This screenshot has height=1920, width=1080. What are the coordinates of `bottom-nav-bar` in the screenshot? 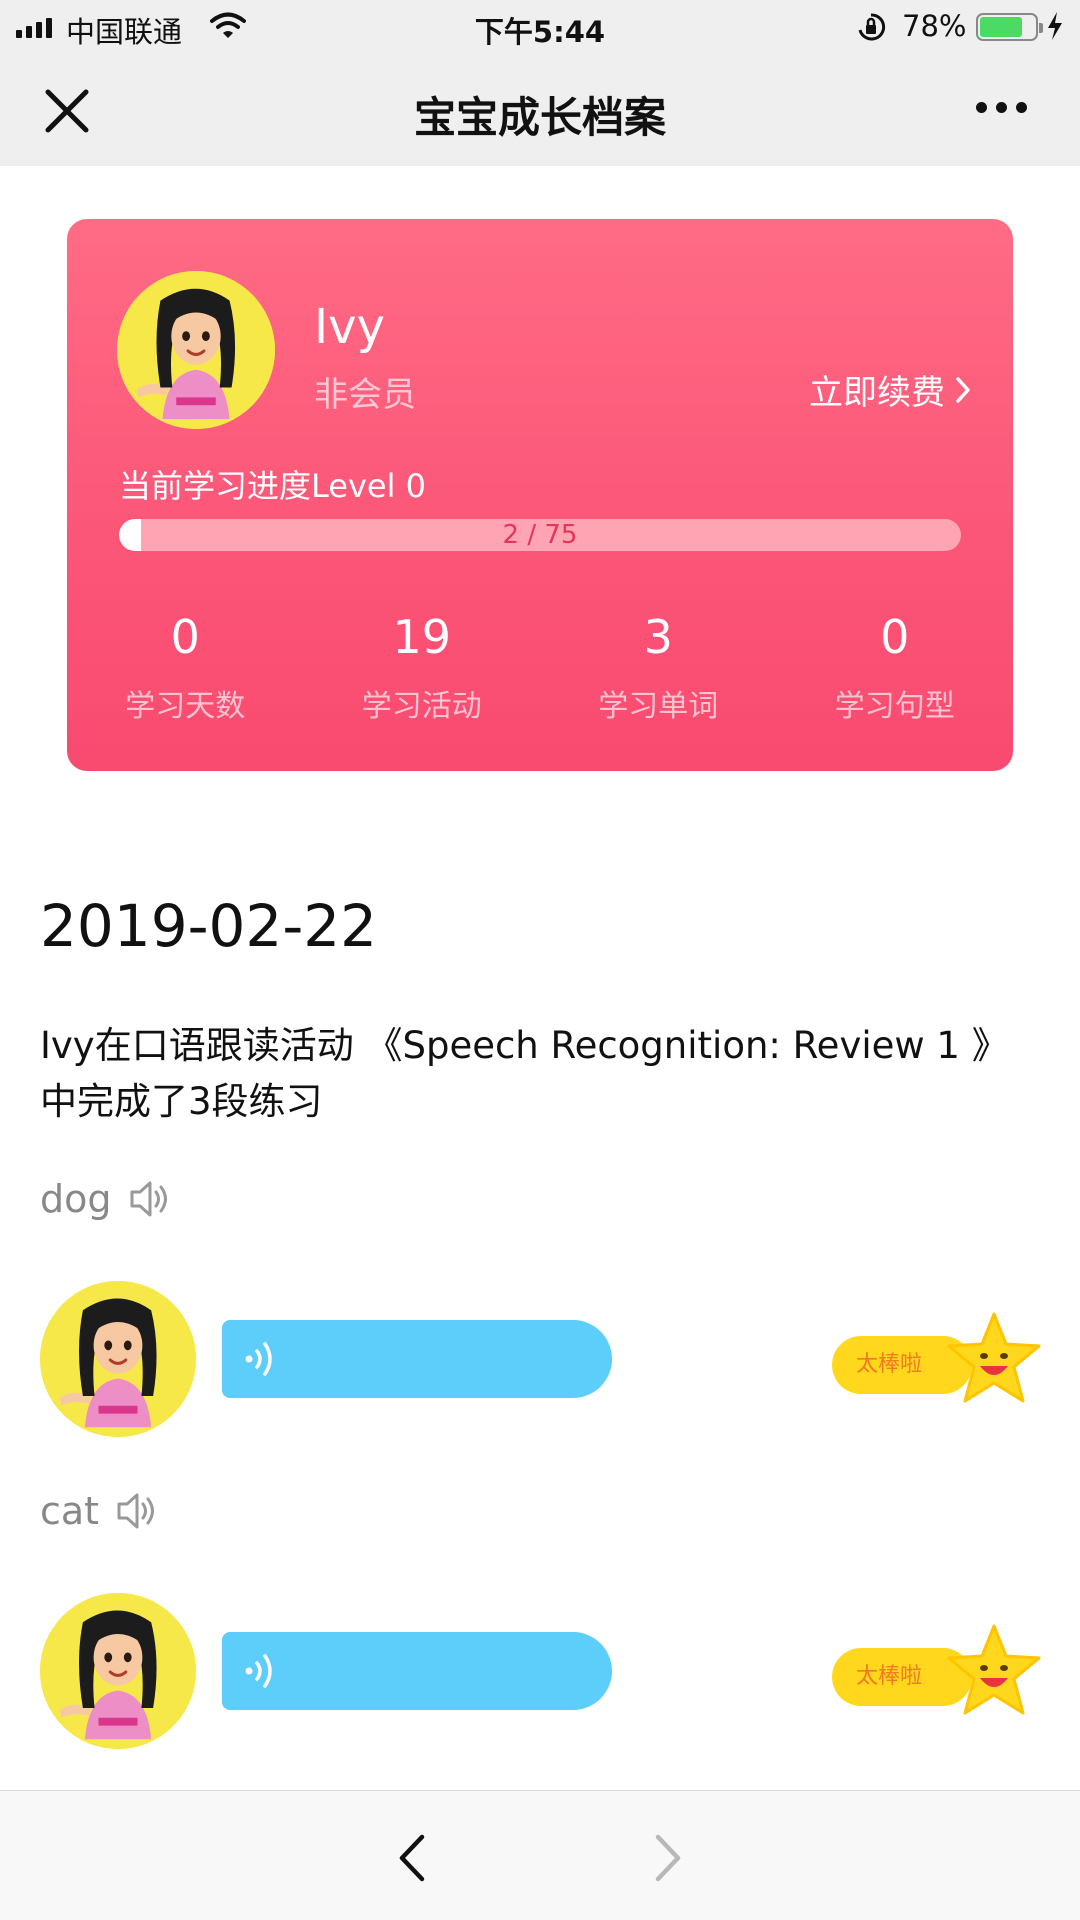 It's located at (540, 1855).